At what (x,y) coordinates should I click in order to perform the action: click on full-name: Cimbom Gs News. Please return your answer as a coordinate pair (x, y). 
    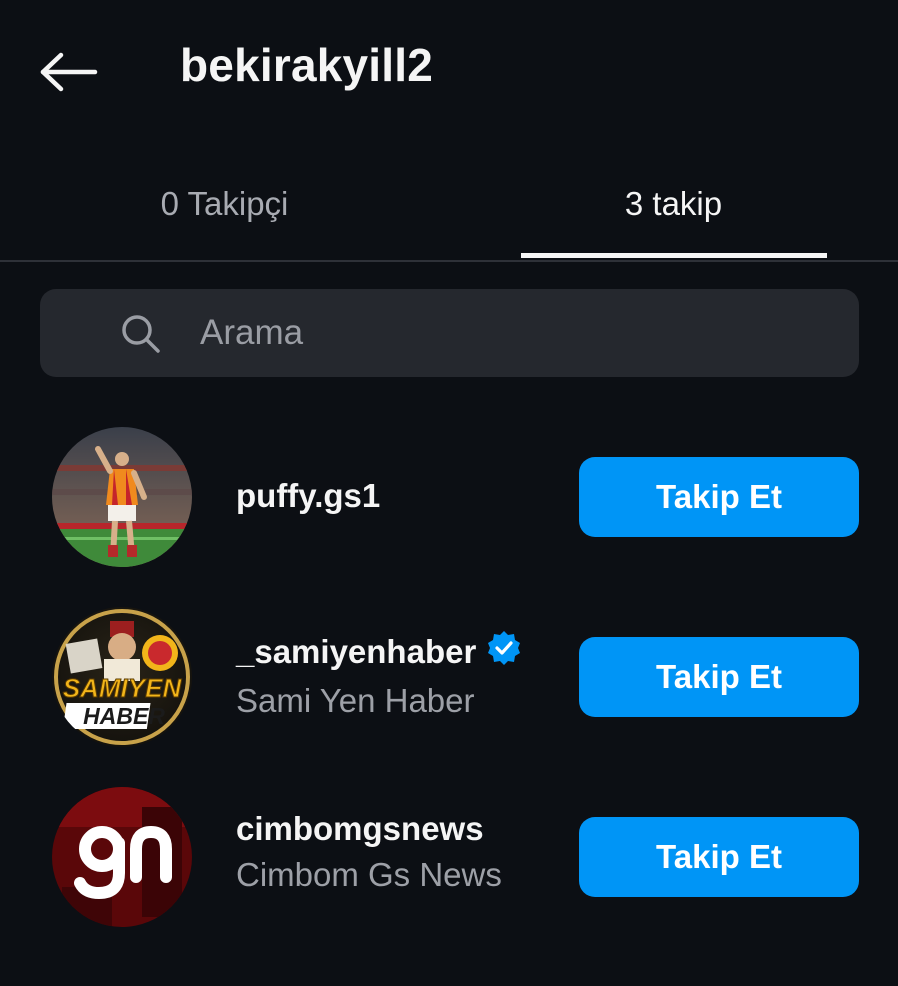
    Looking at the image, I should click on (369, 874).